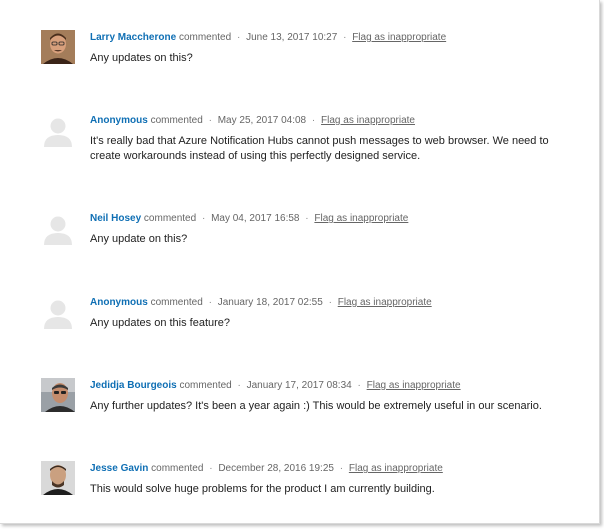 The width and height of the screenshot is (604, 529). Describe the element at coordinates (160, 323) in the screenshot. I see `comment-text: Any updates on this feature?` at that location.